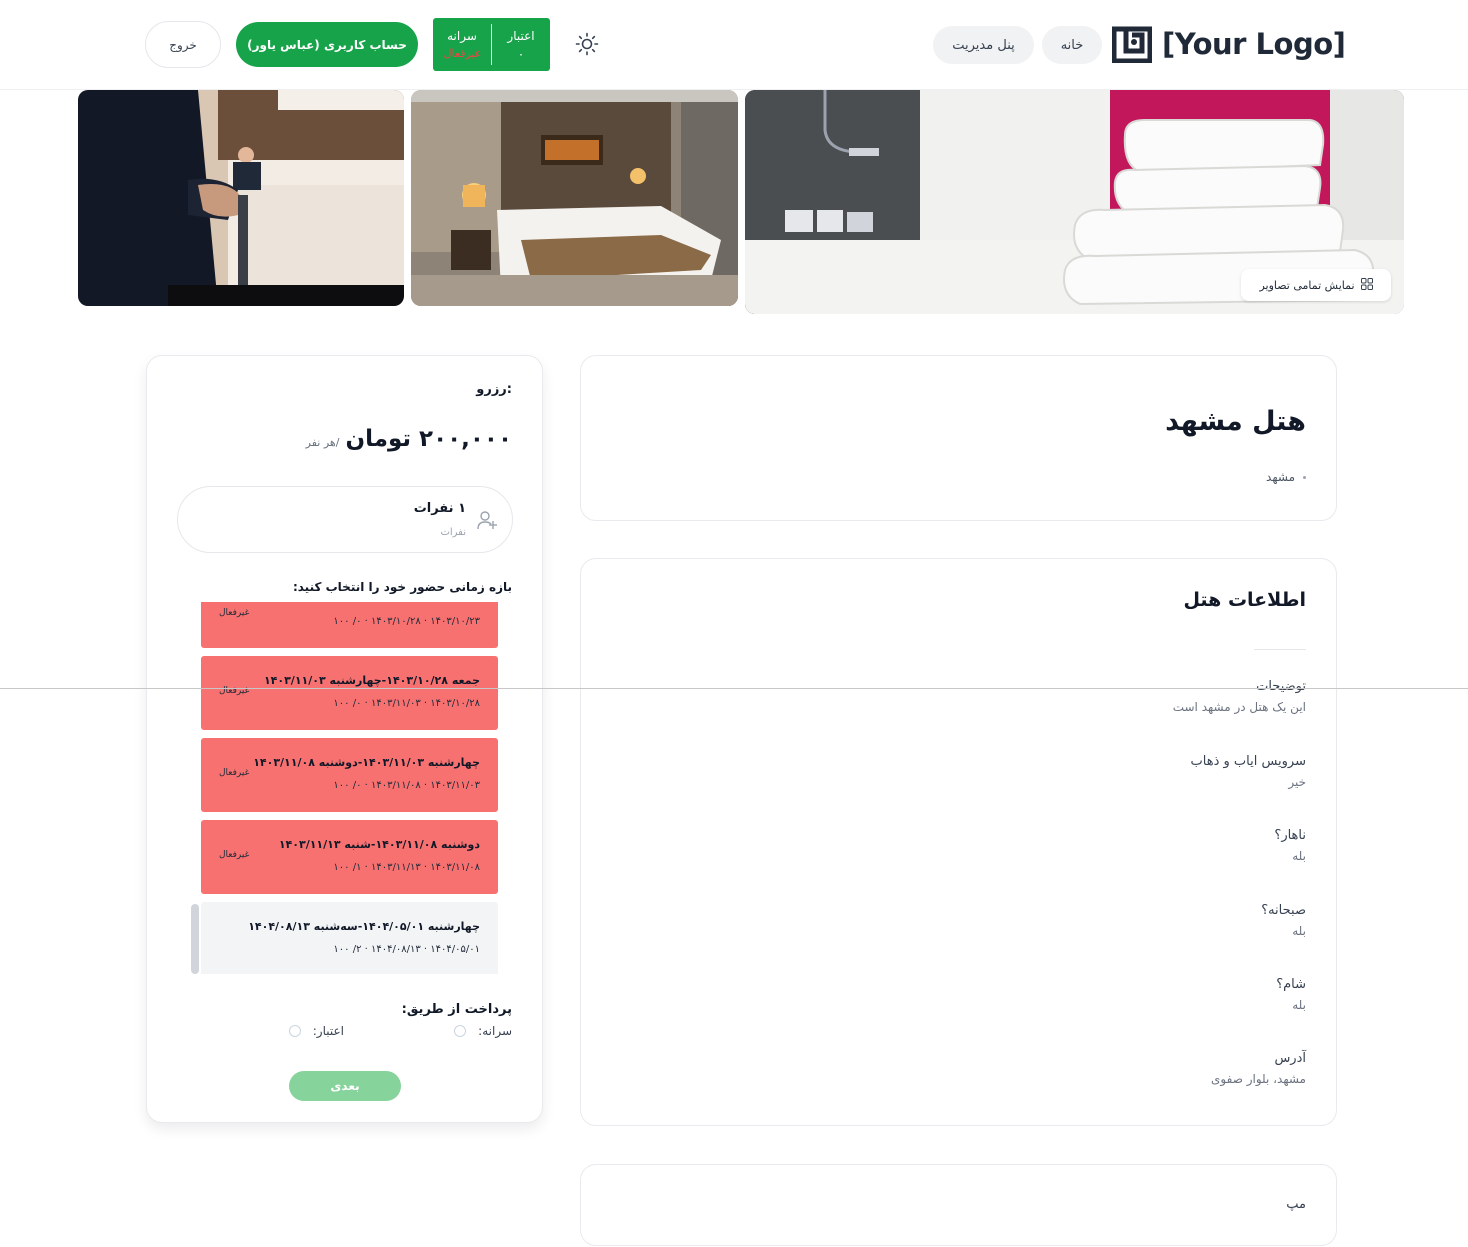  What do you see at coordinates (1304, 477) in the screenshot?
I see `location-bullet-icon` at bounding box center [1304, 477].